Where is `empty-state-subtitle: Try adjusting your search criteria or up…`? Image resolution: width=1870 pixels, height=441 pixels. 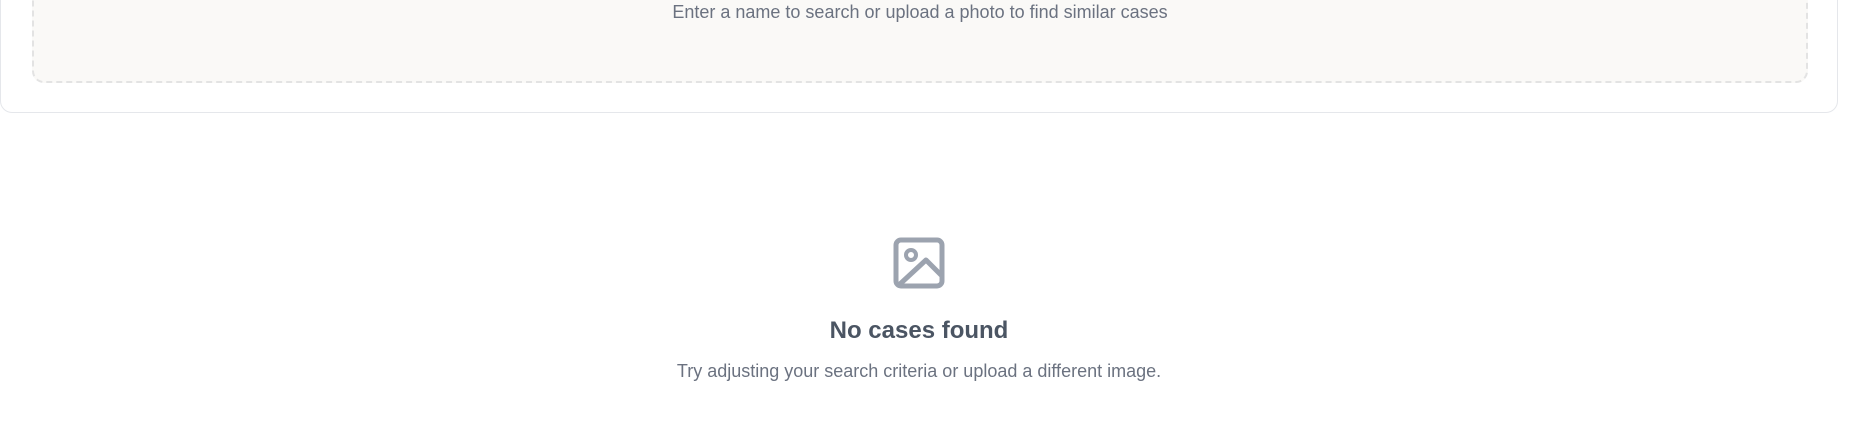 empty-state-subtitle: Try adjusting your search criteria or up… is located at coordinates (919, 371).